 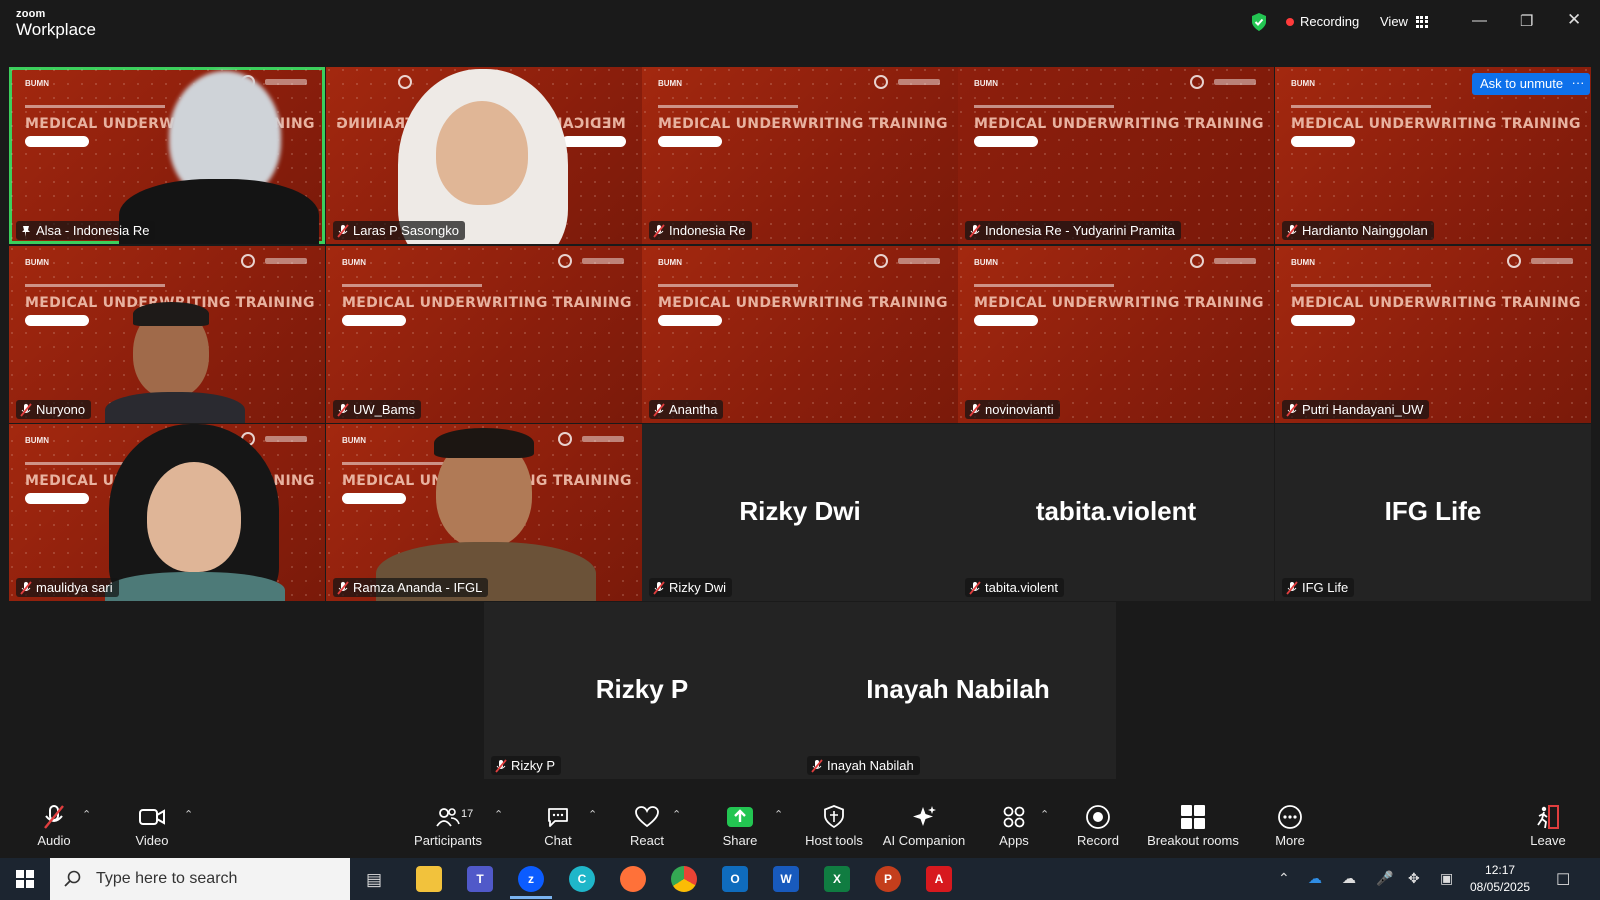 I want to click on video-options-chevron-icon: ⌃, so click(x=188, y=814).